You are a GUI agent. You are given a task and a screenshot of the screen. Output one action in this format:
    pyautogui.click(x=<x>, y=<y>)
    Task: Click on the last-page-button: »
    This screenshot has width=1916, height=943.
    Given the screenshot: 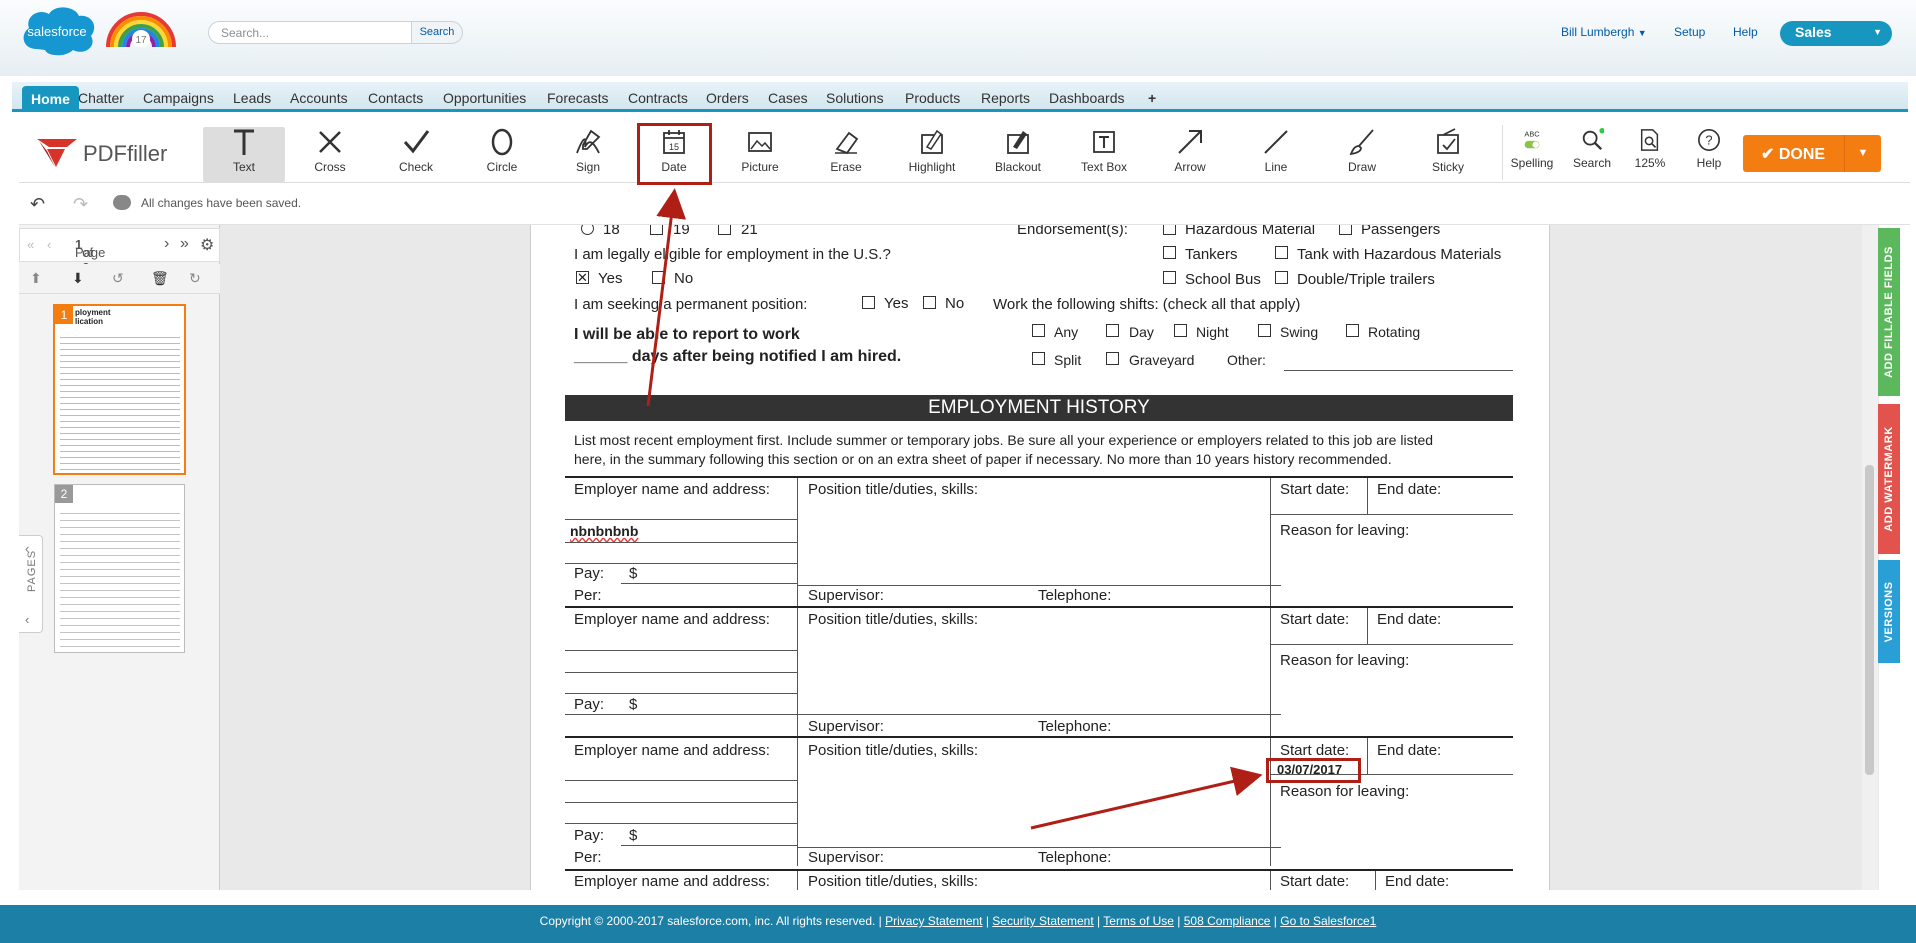 What is the action you would take?
    pyautogui.click(x=184, y=244)
    